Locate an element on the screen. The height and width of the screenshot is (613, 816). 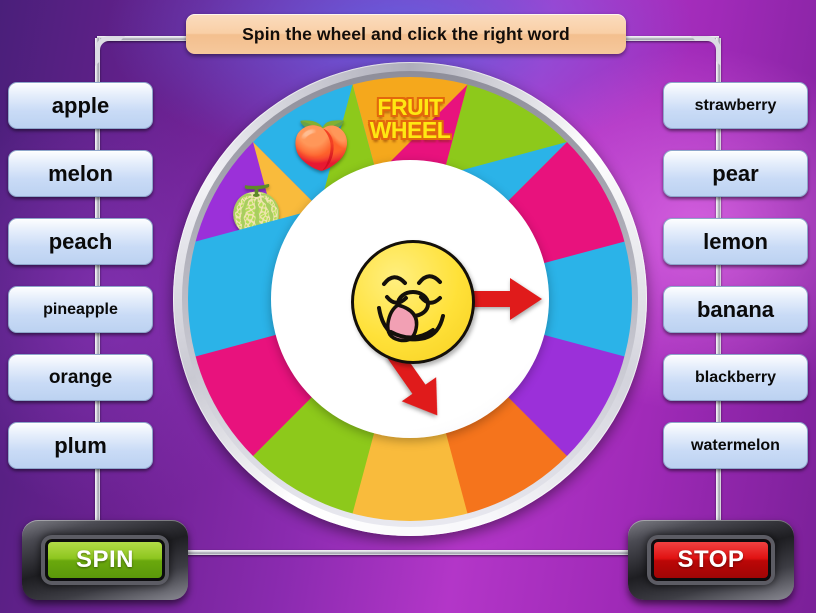
word-button-label: pineapple is located at coordinates (80, 309).